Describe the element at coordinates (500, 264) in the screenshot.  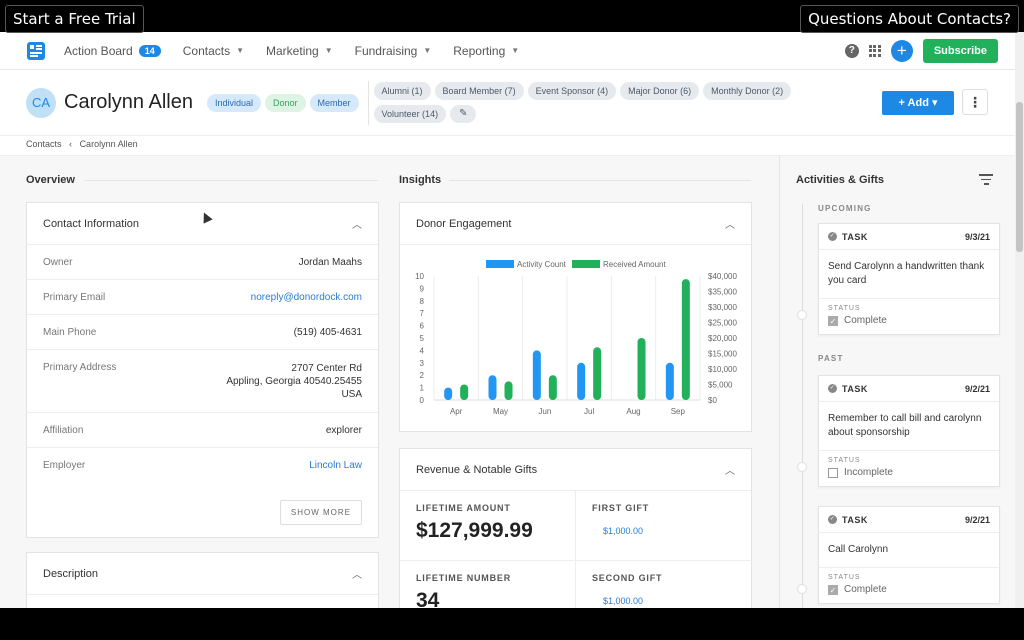
I see `legend-swatch-activity` at that location.